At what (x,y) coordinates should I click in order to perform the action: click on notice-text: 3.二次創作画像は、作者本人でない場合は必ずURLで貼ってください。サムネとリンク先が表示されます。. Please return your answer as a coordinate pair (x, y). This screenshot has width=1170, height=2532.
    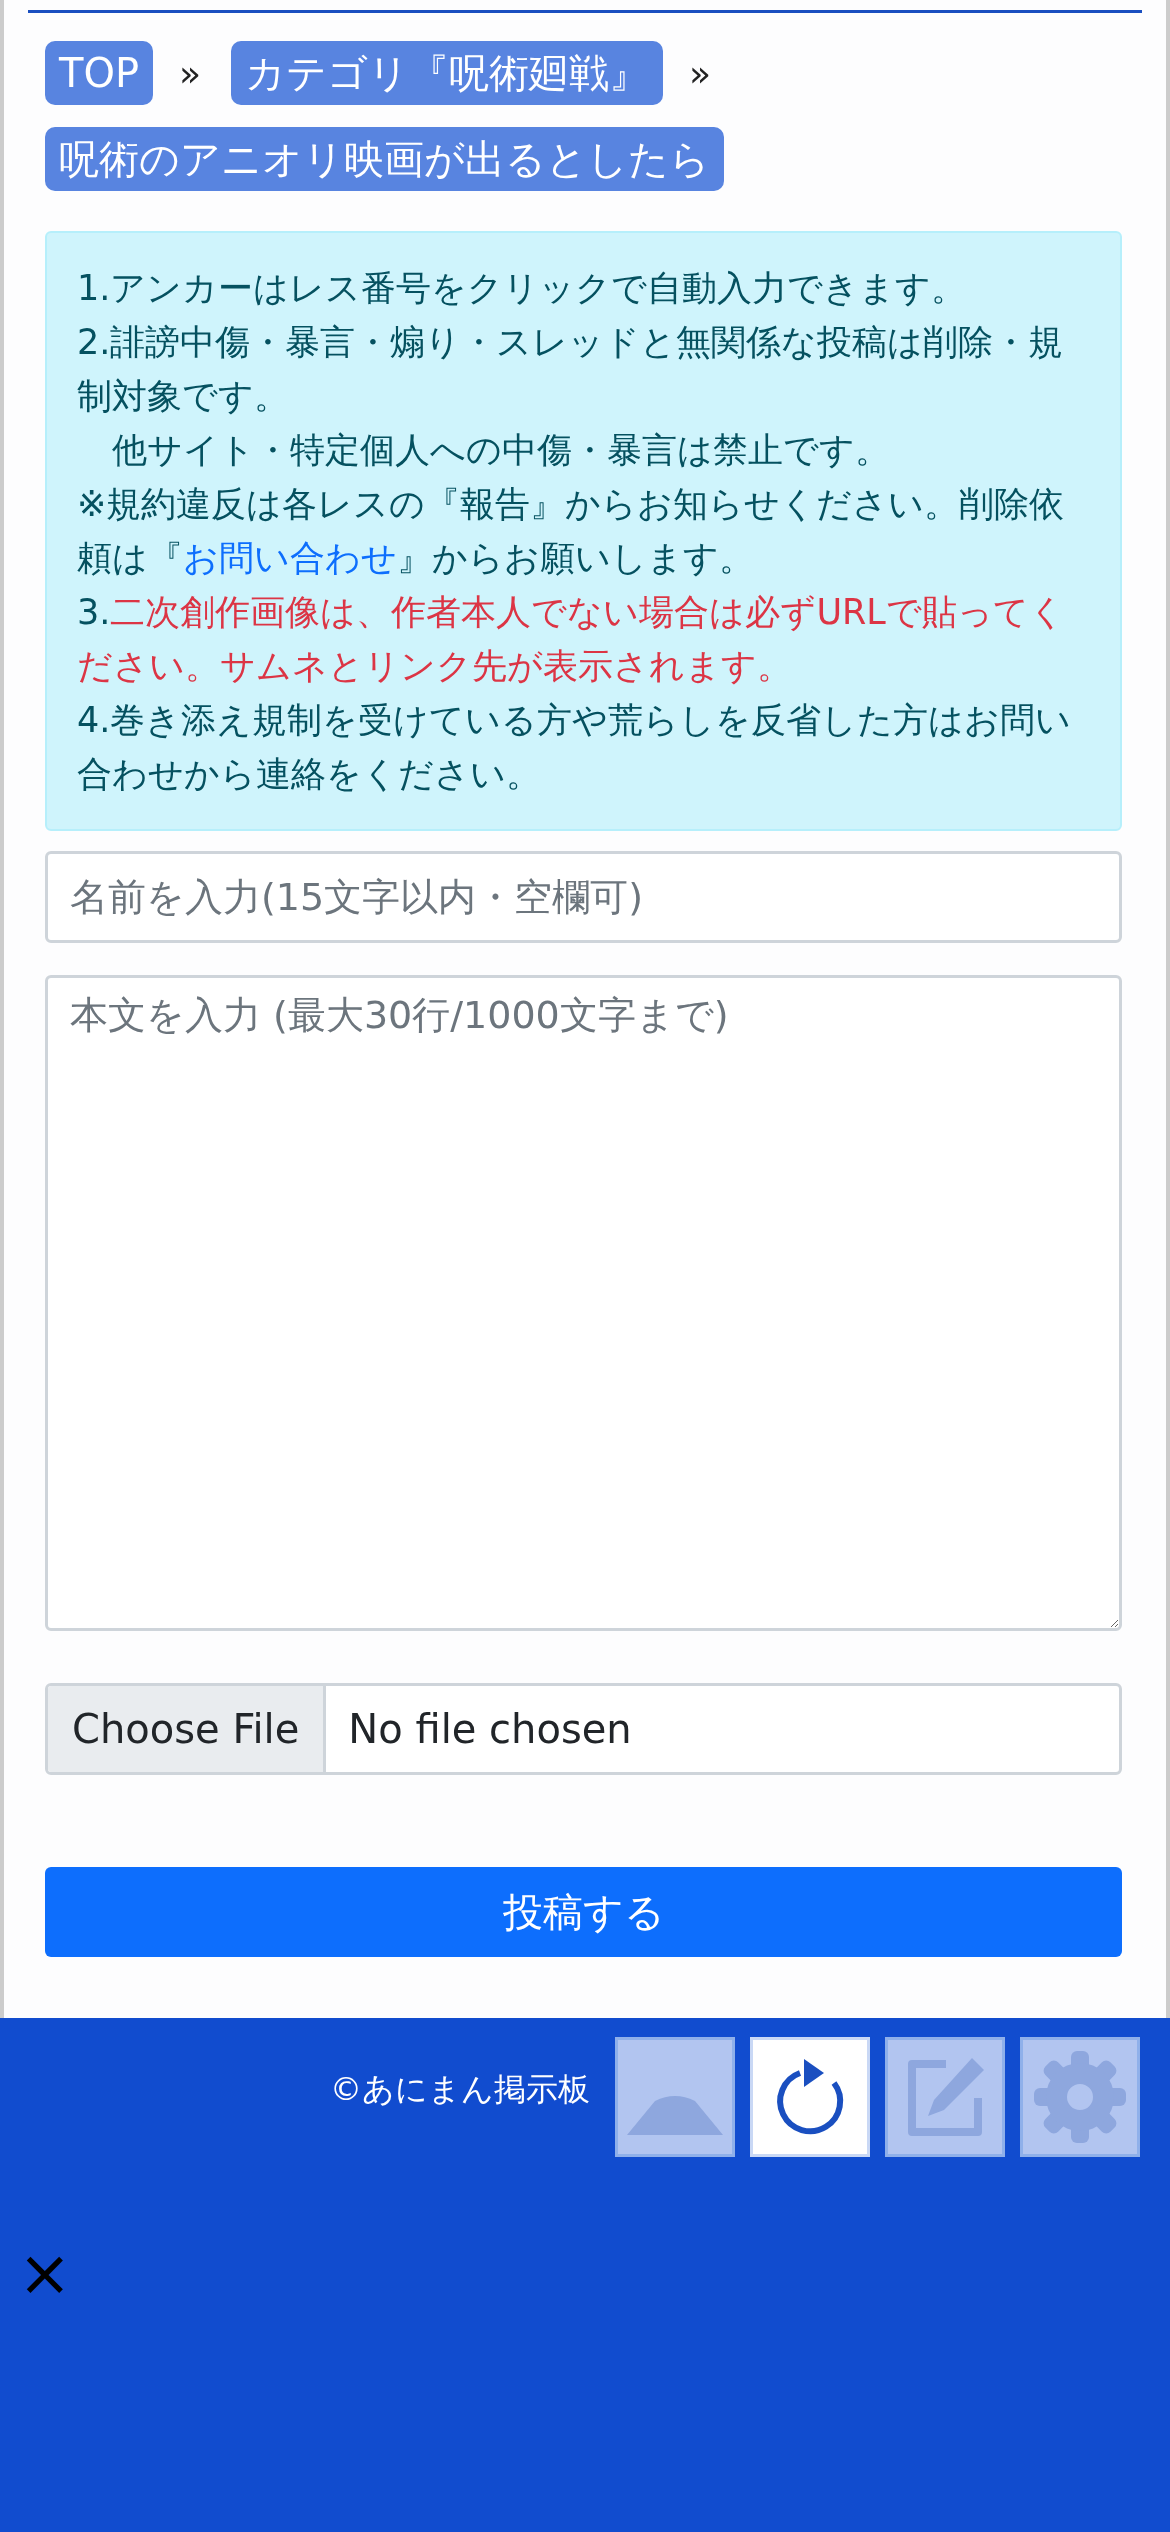
    Looking at the image, I should click on (571, 639).